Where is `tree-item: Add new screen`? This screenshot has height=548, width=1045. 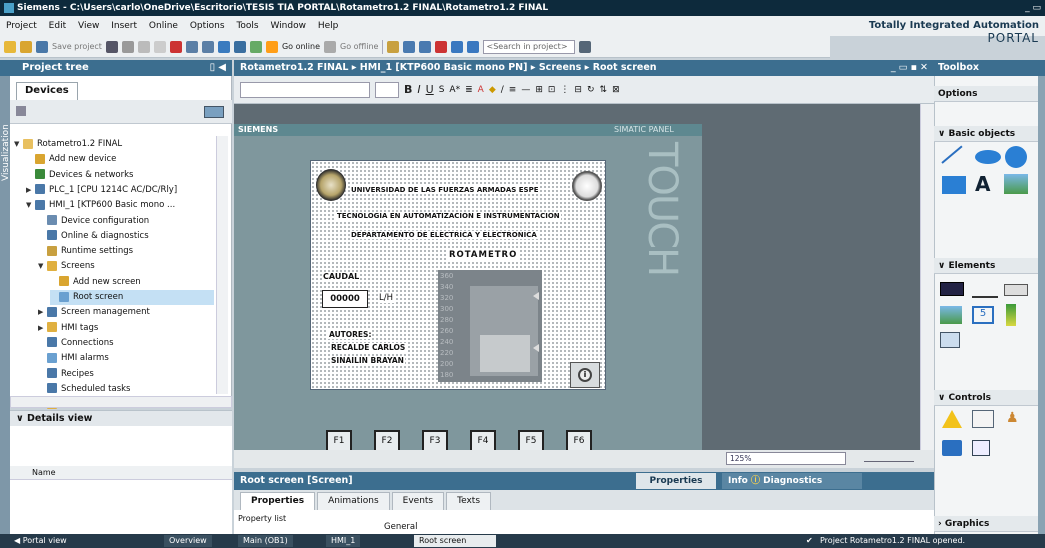
tree-item: Add new screen is located at coordinates (132, 282).